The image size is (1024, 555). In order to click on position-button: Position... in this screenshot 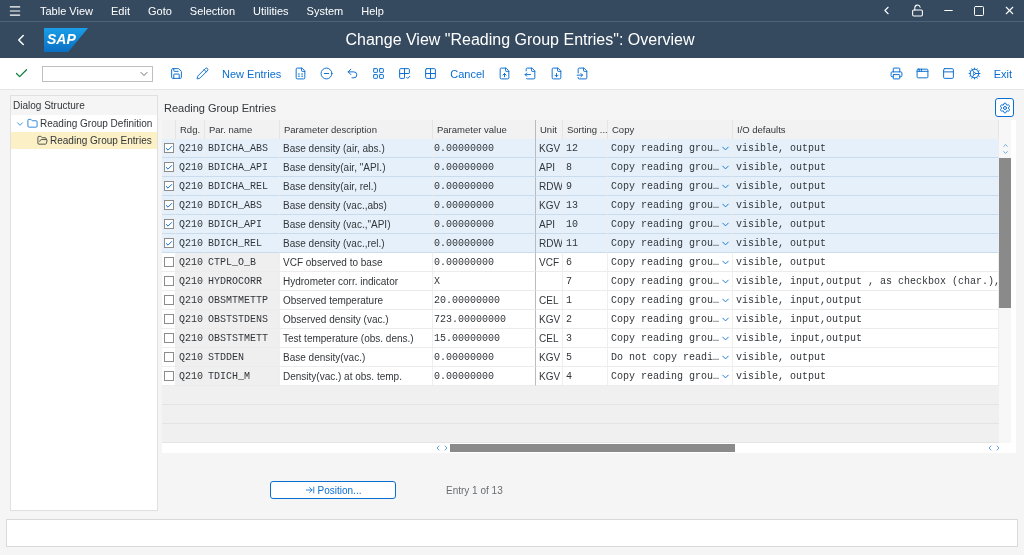, I will do `click(333, 490)`.